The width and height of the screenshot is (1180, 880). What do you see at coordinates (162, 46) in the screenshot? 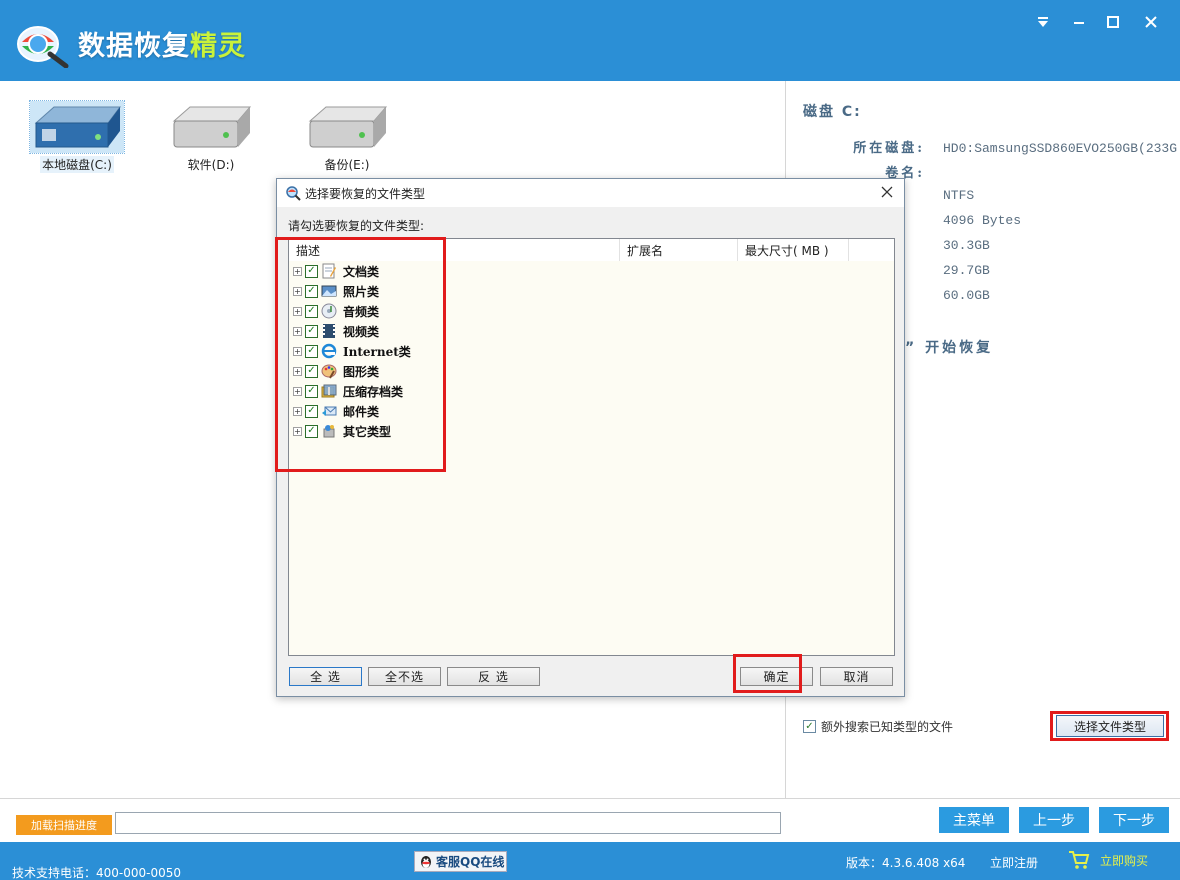
I see `app-title: 数据恢复精灵` at bounding box center [162, 46].